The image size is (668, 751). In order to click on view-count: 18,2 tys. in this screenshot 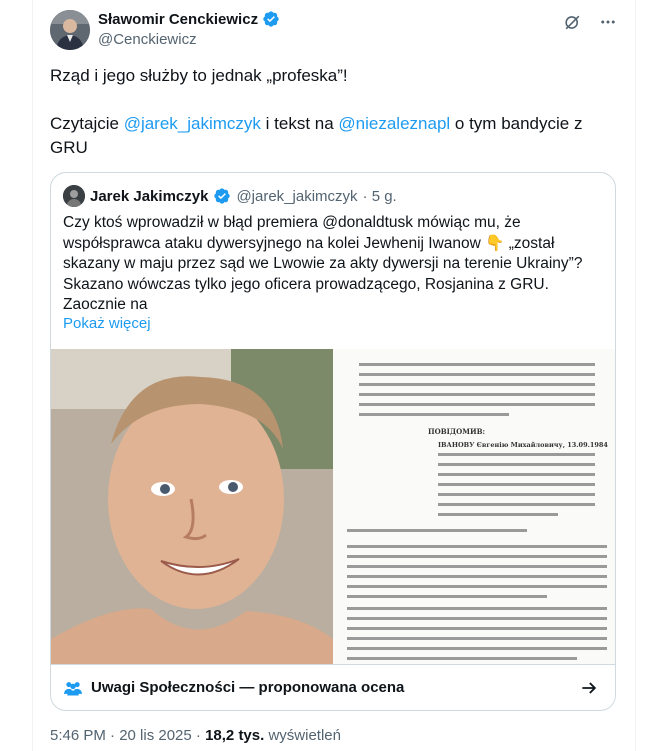, I will do `click(235, 735)`.